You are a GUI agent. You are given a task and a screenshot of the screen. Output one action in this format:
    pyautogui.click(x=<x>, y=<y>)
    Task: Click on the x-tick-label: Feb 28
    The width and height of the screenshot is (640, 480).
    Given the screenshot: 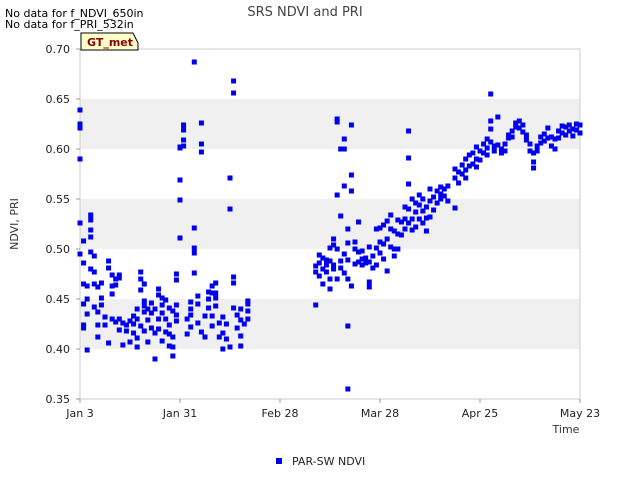 What is the action you would take?
    pyautogui.click(x=280, y=413)
    